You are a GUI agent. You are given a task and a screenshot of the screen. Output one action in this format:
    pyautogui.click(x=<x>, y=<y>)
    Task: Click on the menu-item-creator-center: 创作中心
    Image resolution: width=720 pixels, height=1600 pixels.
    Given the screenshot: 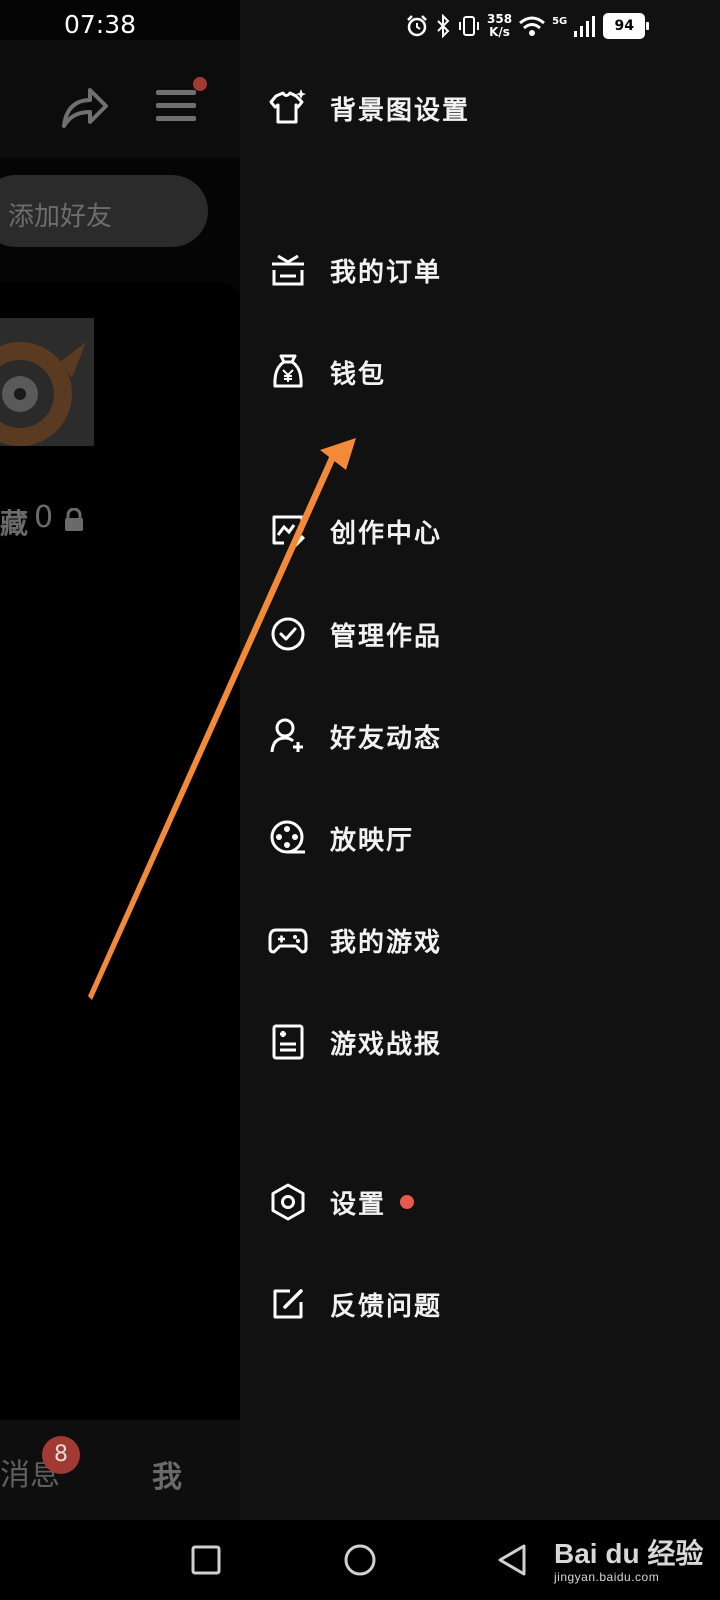 What is the action you would take?
    pyautogui.click(x=488, y=531)
    